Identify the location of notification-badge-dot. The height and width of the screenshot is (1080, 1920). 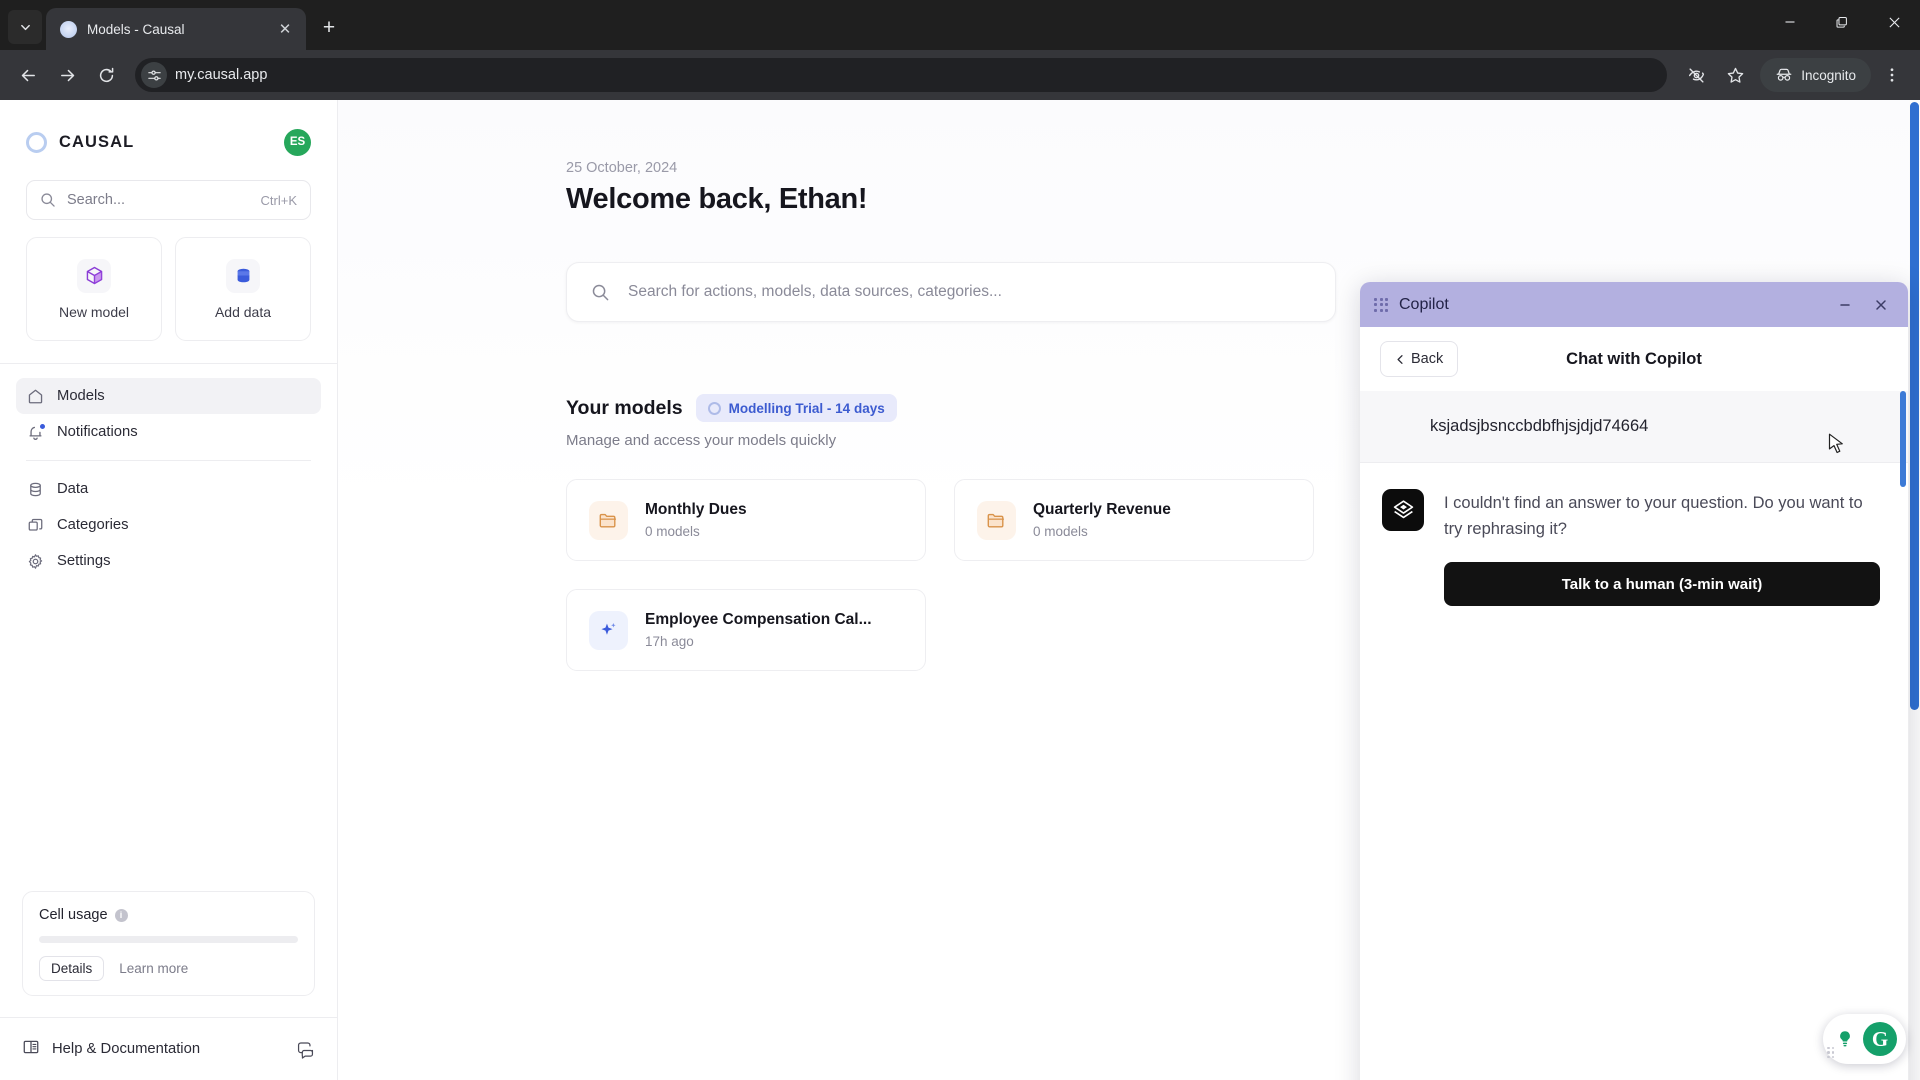
(42, 426).